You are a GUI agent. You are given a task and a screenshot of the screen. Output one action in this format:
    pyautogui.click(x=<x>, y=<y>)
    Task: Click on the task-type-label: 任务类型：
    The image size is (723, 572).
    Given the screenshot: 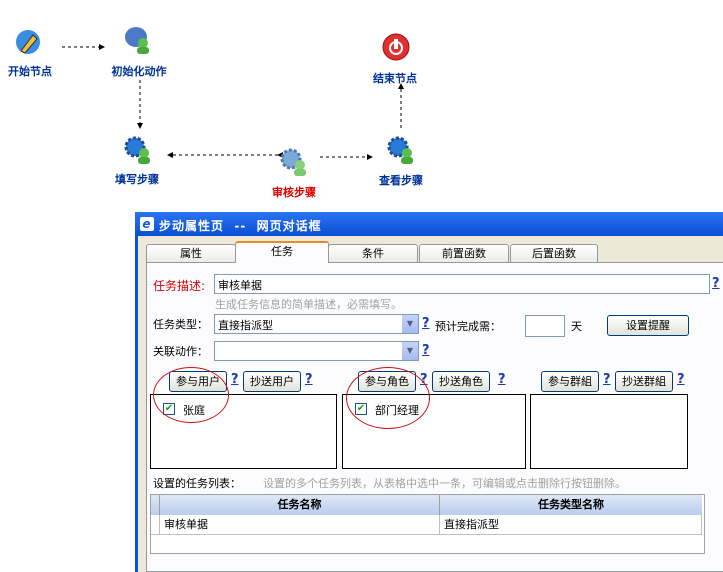 What is the action you would take?
    pyautogui.click(x=180, y=324)
    